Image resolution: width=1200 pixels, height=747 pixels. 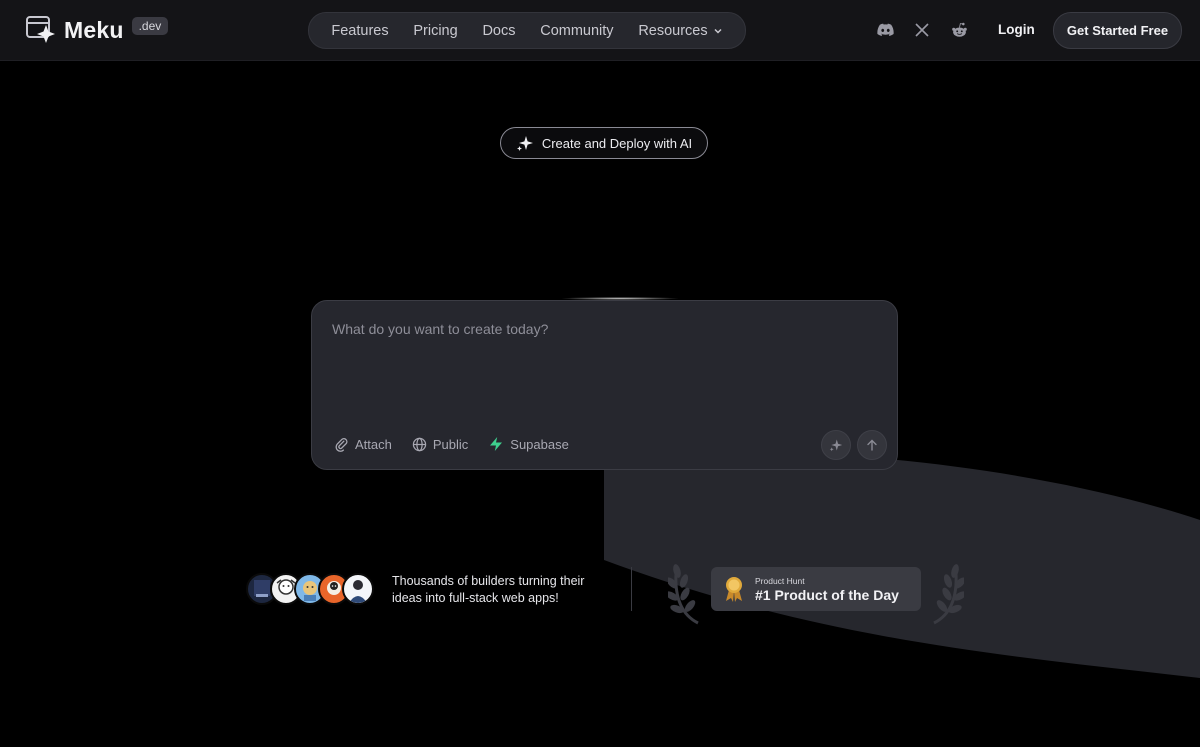 What do you see at coordinates (617, 143) in the screenshot?
I see `pill-label: Create and Deploy with AI` at bounding box center [617, 143].